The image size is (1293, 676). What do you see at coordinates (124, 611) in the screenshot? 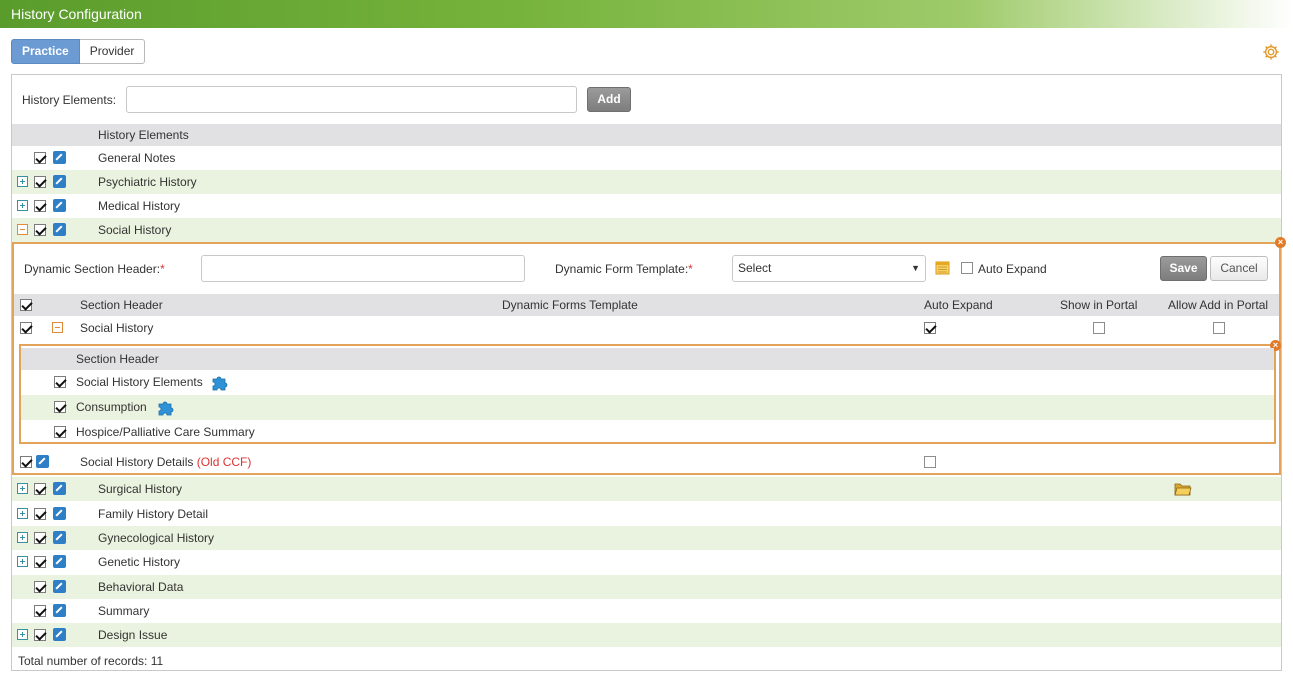
I see `row-label: Summary` at bounding box center [124, 611].